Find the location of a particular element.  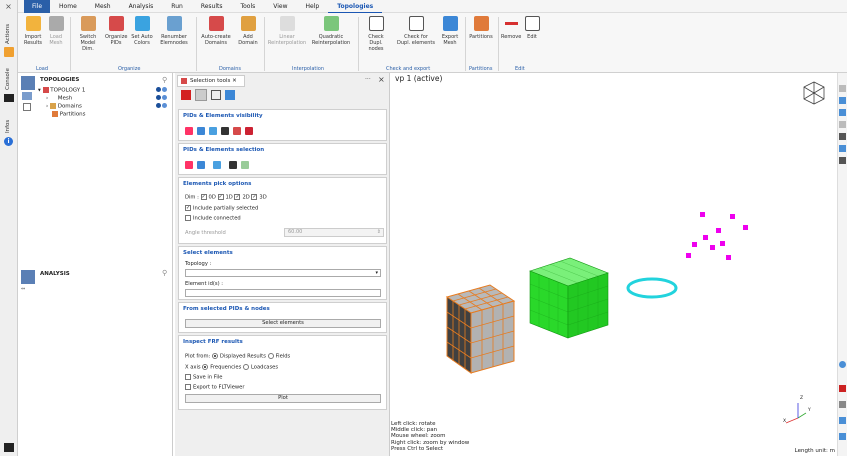

check-icon is located at coordinates (245, 165).